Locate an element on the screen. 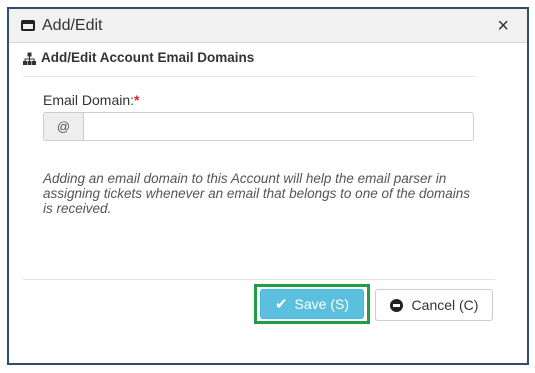 The width and height of the screenshot is (535, 373). cancel-button-label: Cancel (C) is located at coordinates (445, 305).